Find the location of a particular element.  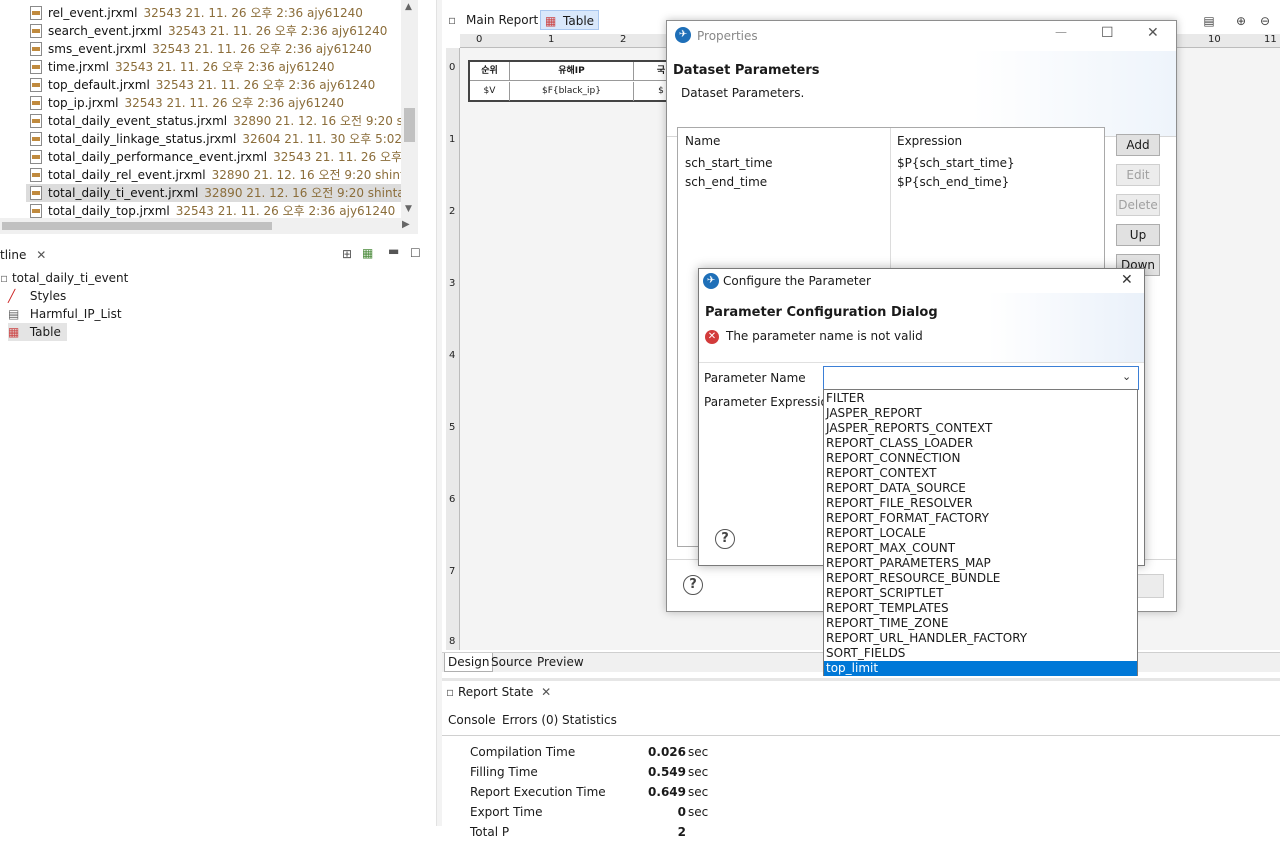

outline-item-table: ▦ Table is located at coordinates (37, 332).